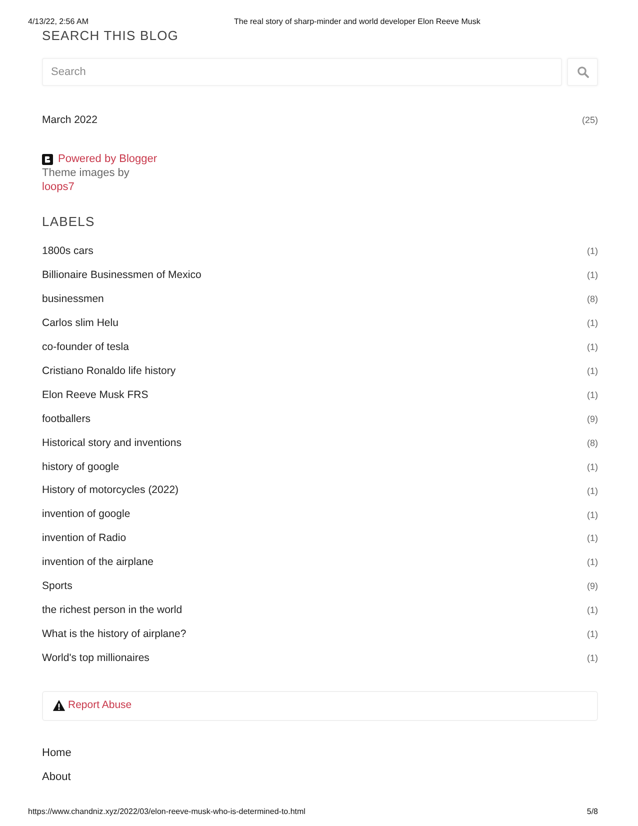 The image size is (638, 826). I want to click on post-count: (25), so click(590, 121).